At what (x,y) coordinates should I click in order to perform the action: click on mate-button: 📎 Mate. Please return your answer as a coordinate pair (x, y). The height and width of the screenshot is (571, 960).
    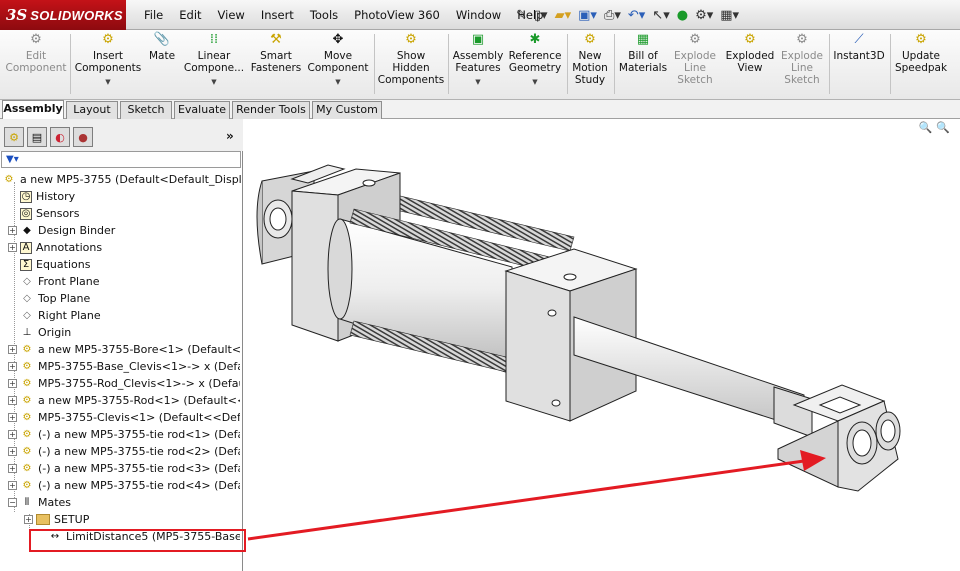
    Looking at the image, I should click on (162, 65).